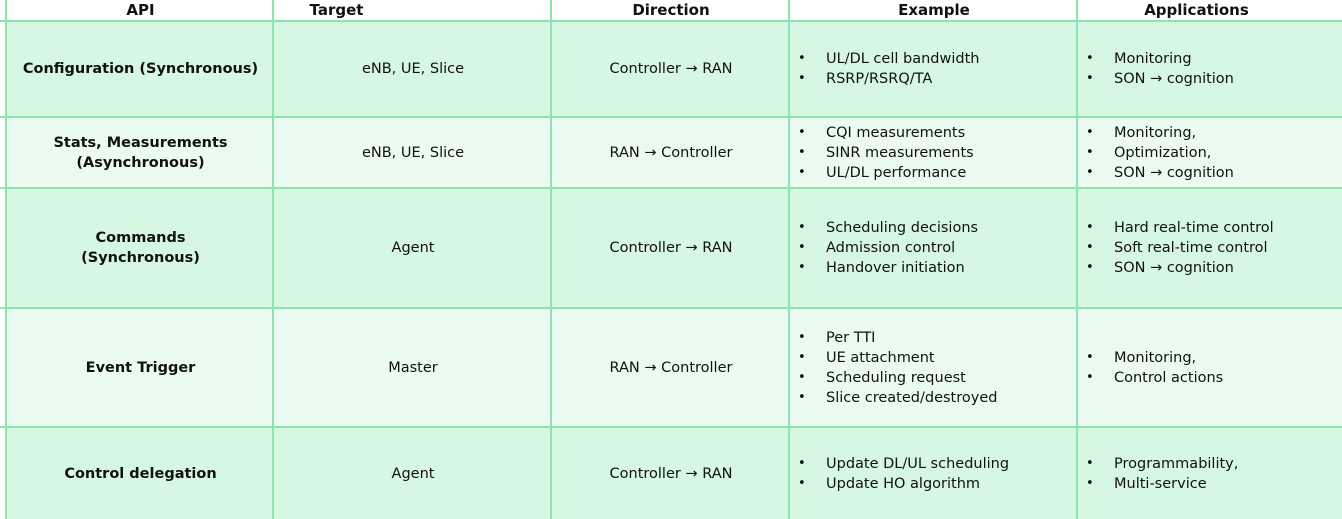 The image size is (1342, 519). What do you see at coordinates (893, 378) in the screenshot?
I see `list-item: Scheduling request` at bounding box center [893, 378].